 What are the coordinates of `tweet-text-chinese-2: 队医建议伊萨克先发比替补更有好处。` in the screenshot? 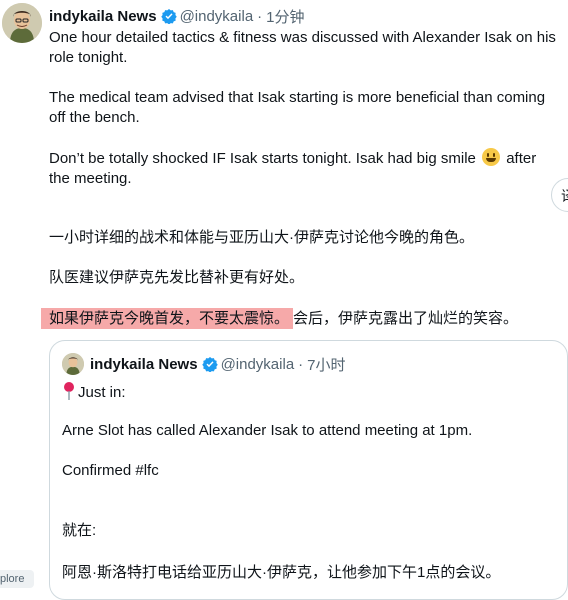 It's located at (177, 277).